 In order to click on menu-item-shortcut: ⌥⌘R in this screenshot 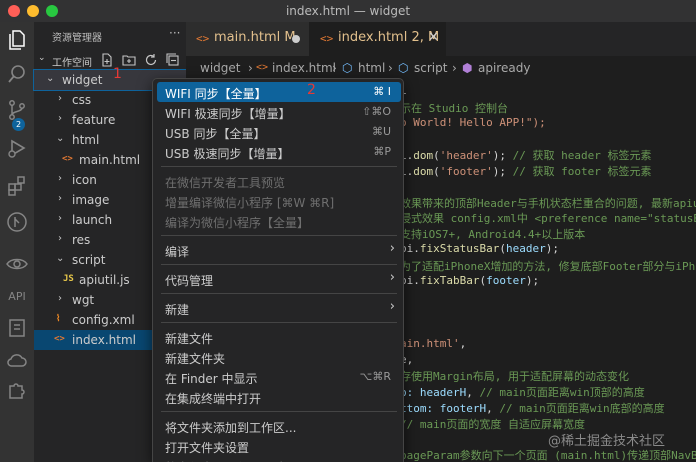, I will do `click(375, 376)`.